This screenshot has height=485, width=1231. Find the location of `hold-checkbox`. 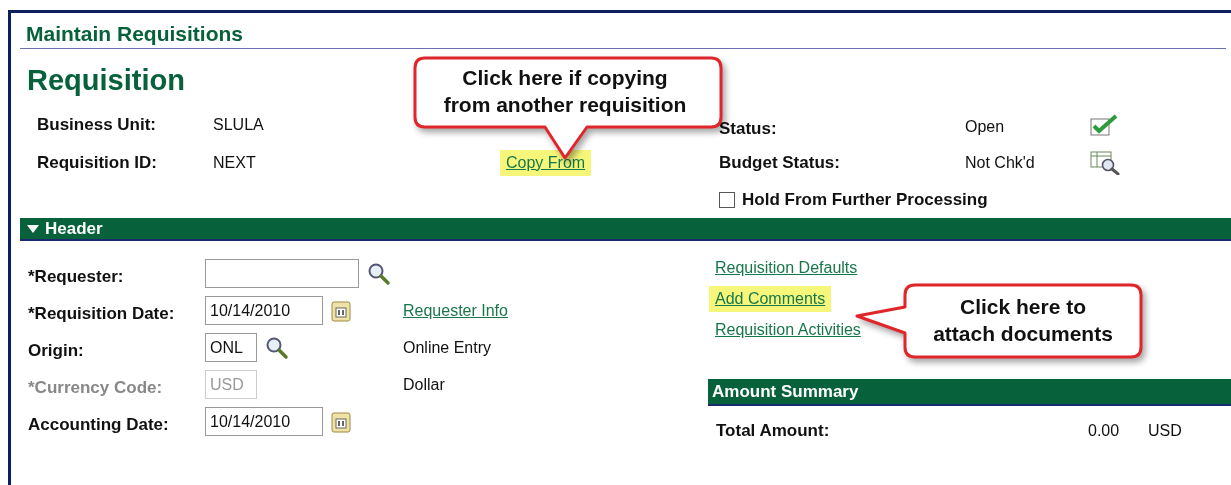

hold-checkbox is located at coordinates (727, 200).